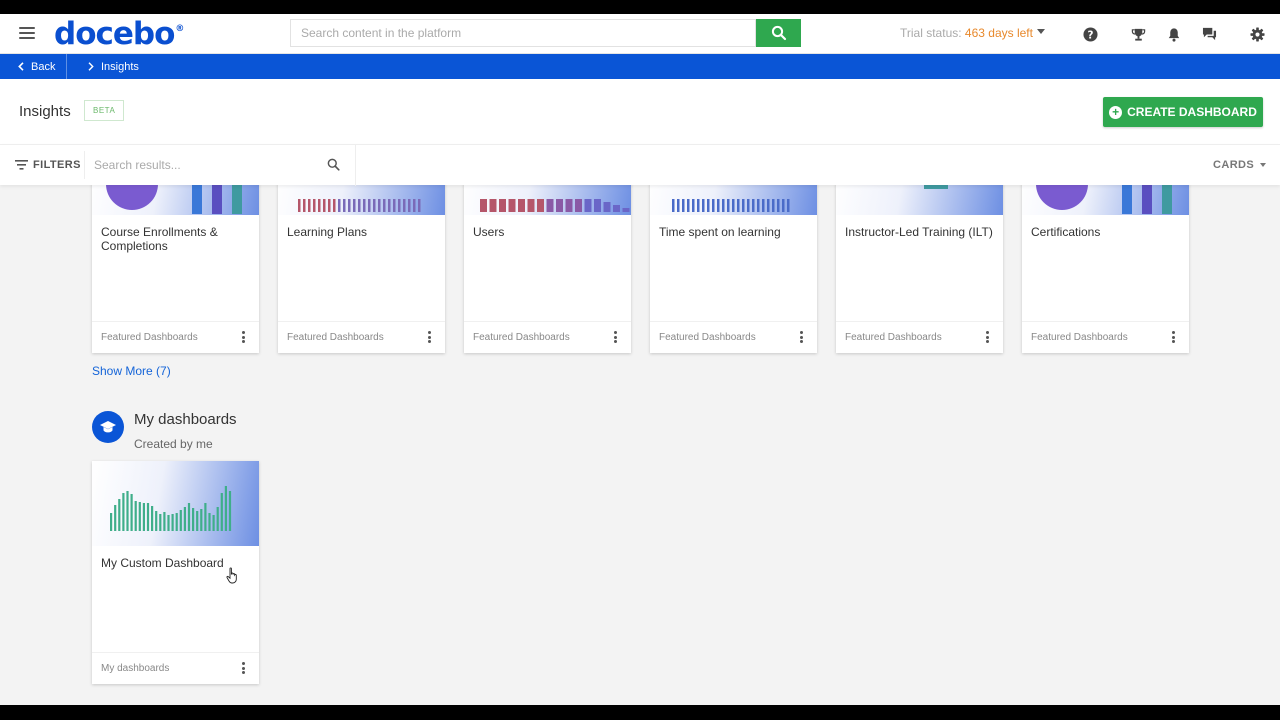  I want to click on gear-icon, so click(1257, 34).